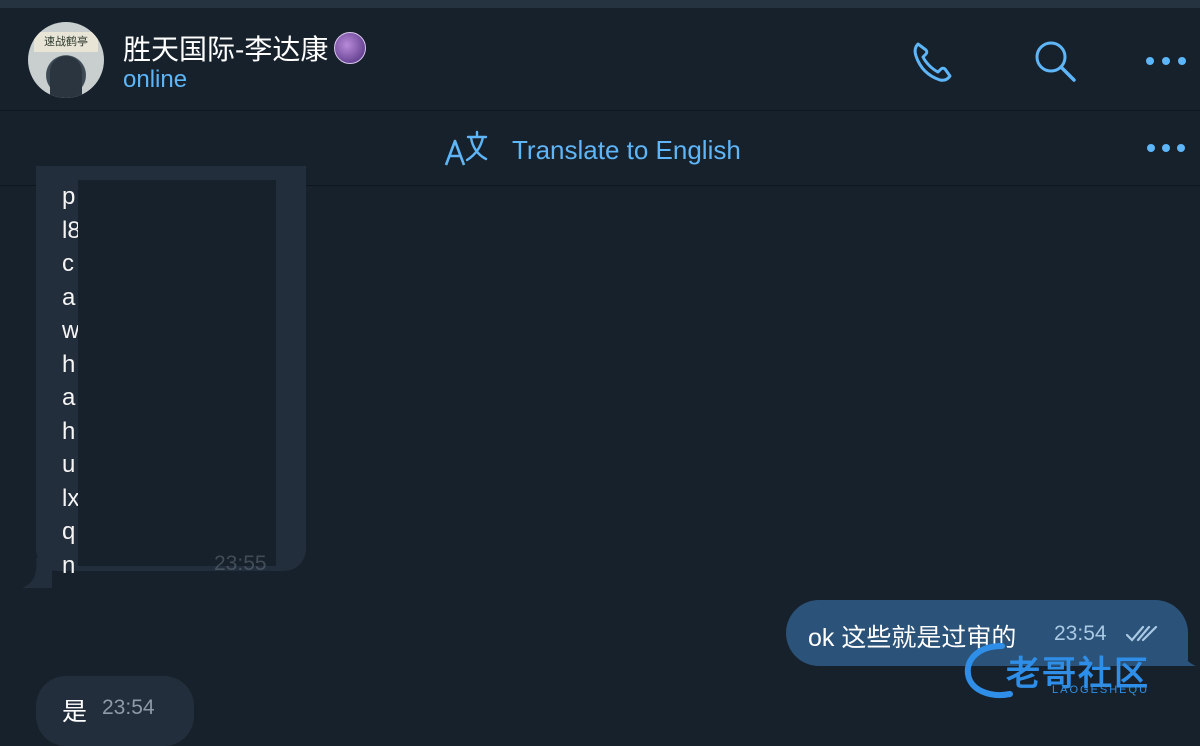  What do you see at coordinates (466, 148) in the screenshot?
I see `translate-icon` at bounding box center [466, 148].